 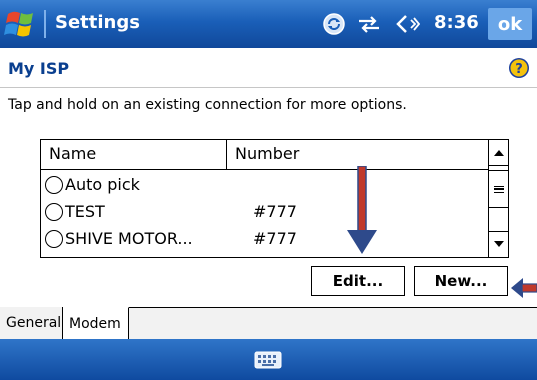 I want to click on title-bar: Settings 8:36 ok, so click(x=268, y=24).